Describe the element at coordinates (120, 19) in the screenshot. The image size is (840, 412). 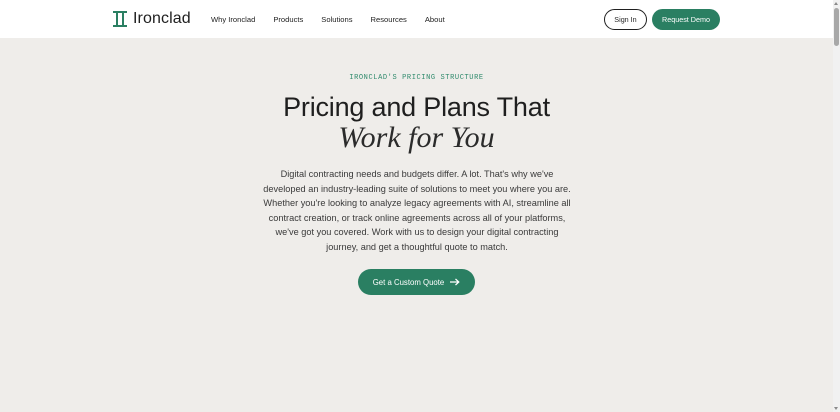
I see `ironclad-logo-icon` at that location.